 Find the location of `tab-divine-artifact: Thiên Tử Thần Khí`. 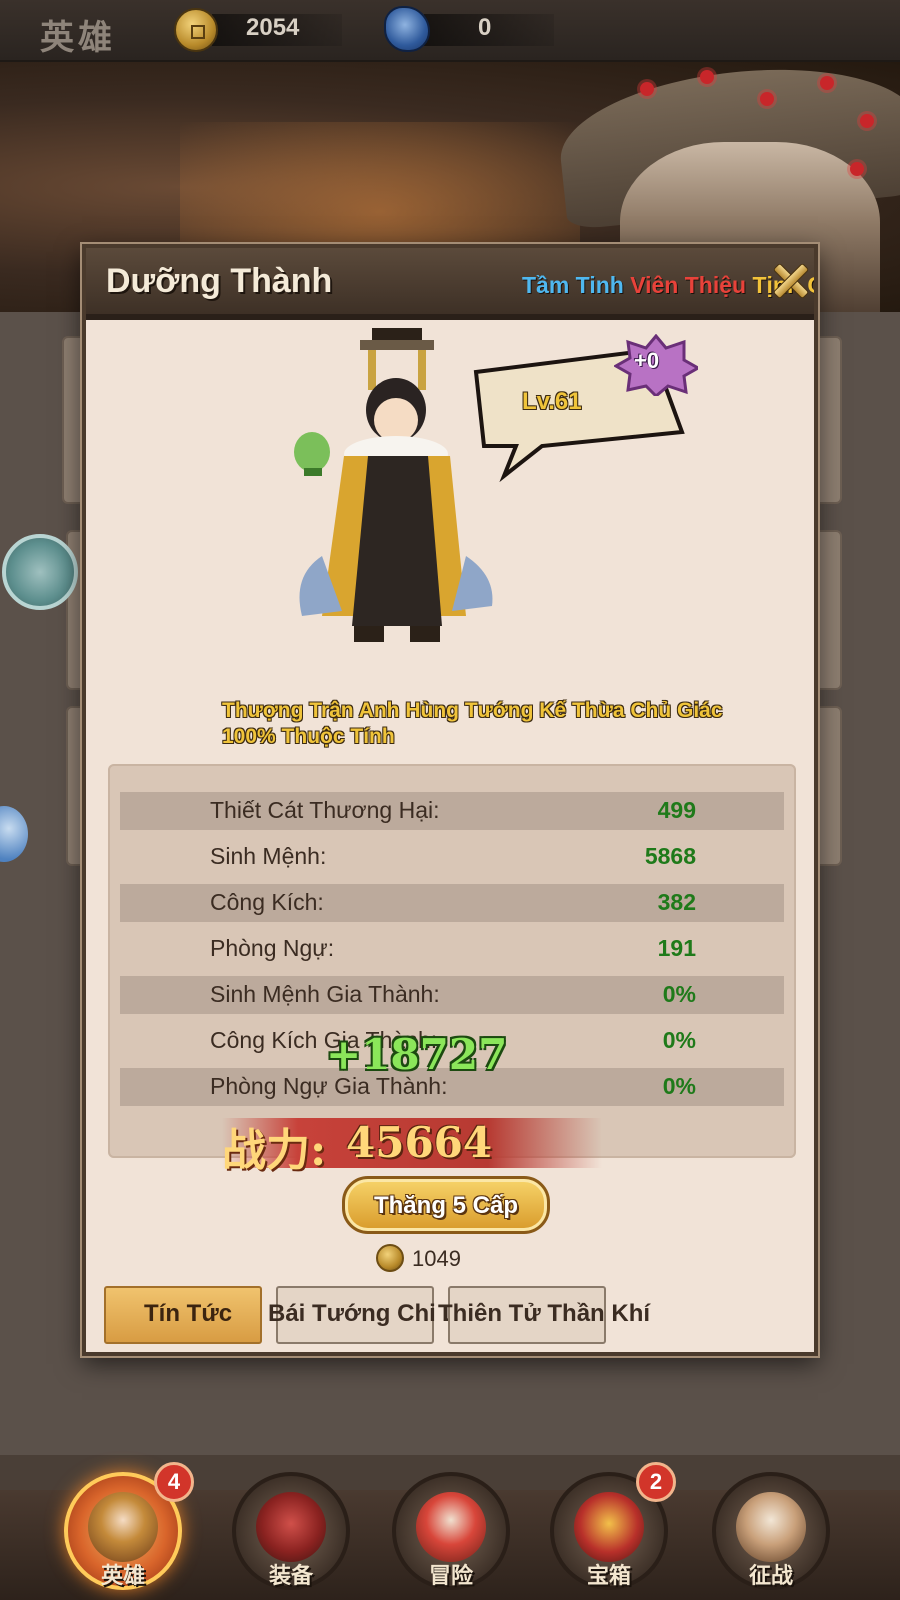

tab-divine-artifact: Thiên Tử Thần Khí is located at coordinates (544, 1315).